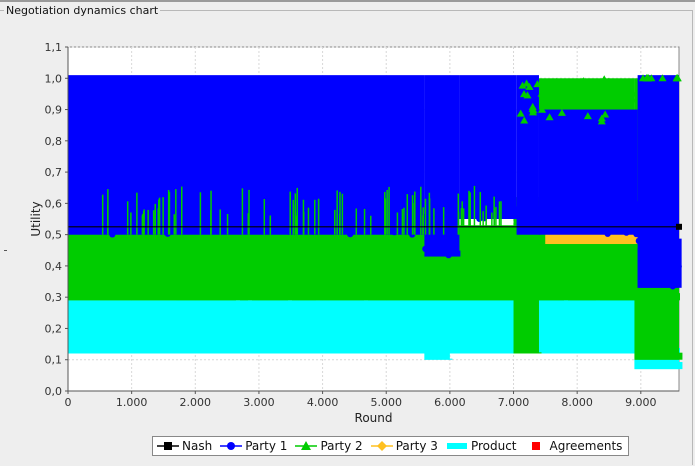 Image resolution: width=695 pixels, height=466 pixels. What do you see at coordinates (253, 446) in the screenshot?
I see `legend-item-party-1: Party 1` at bounding box center [253, 446].